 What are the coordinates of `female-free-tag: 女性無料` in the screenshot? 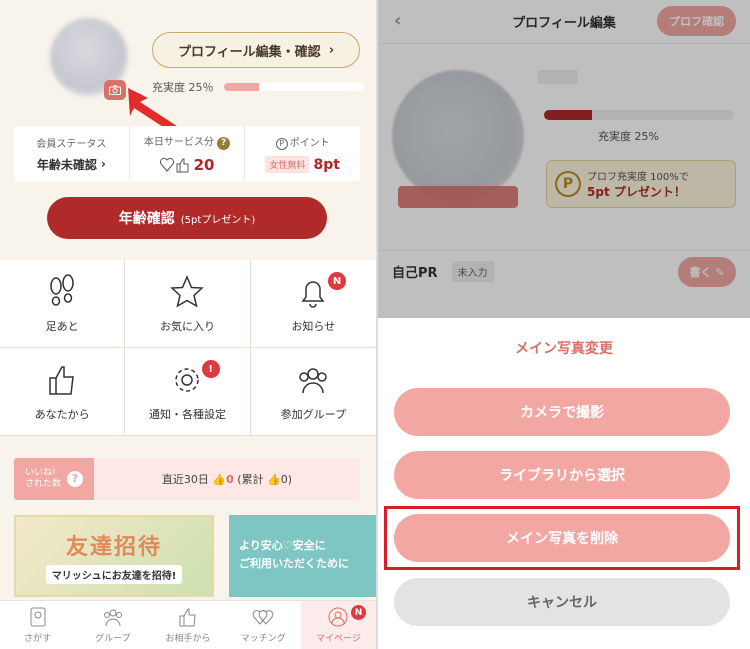 It's located at (287, 164).